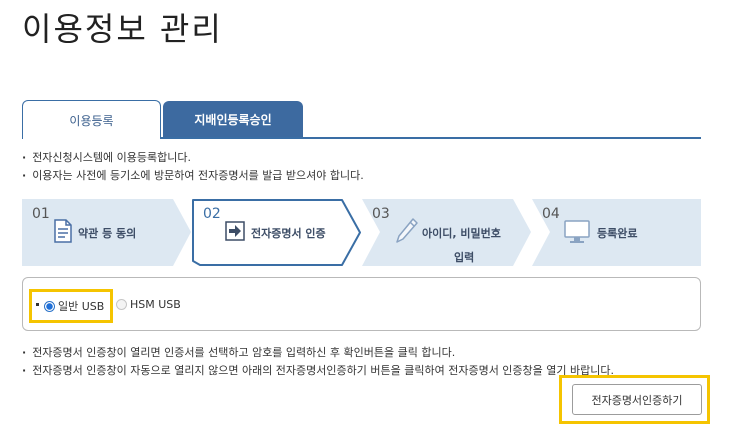 The width and height of the screenshot is (735, 433). I want to click on tab-registration: 이용등록, so click(91, 119).